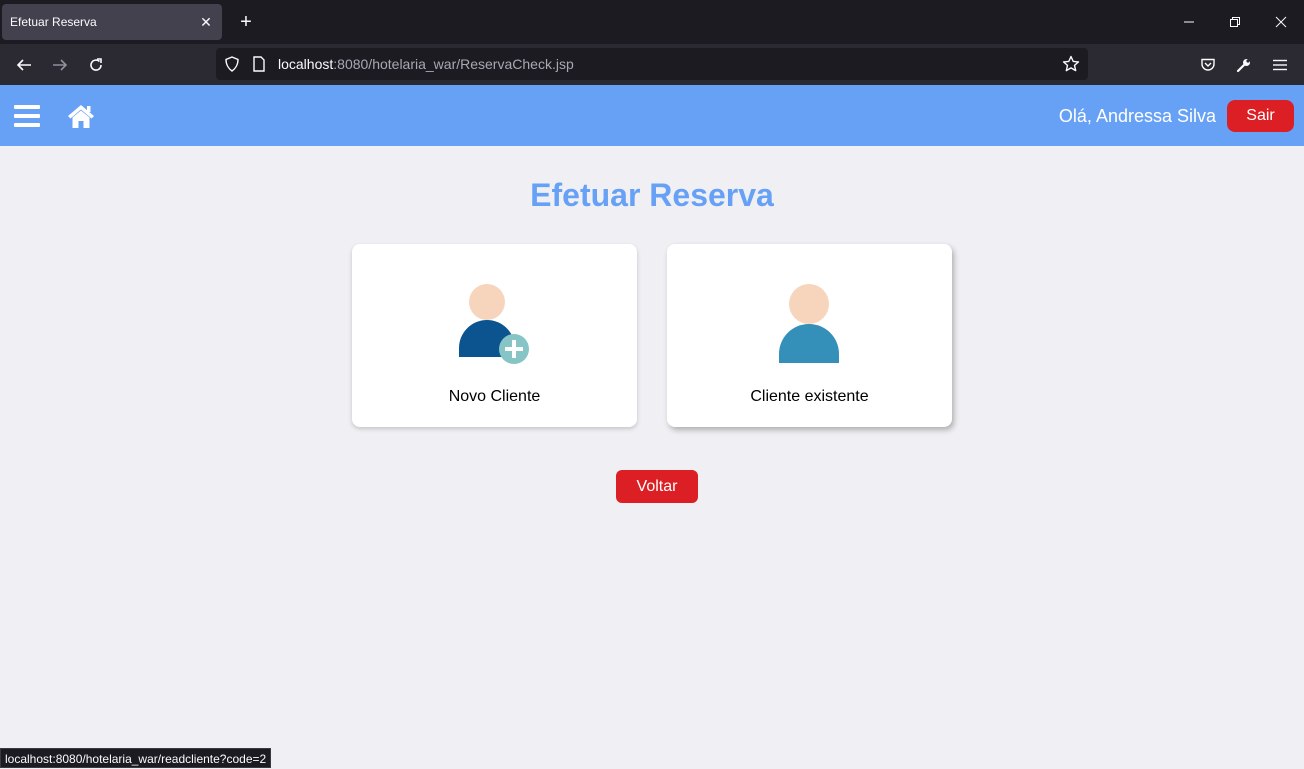 This screenshot has height=769, width=1304. Describe the element at coordinates (24, 65) in the screenshot. I see `back-icon` at that location.